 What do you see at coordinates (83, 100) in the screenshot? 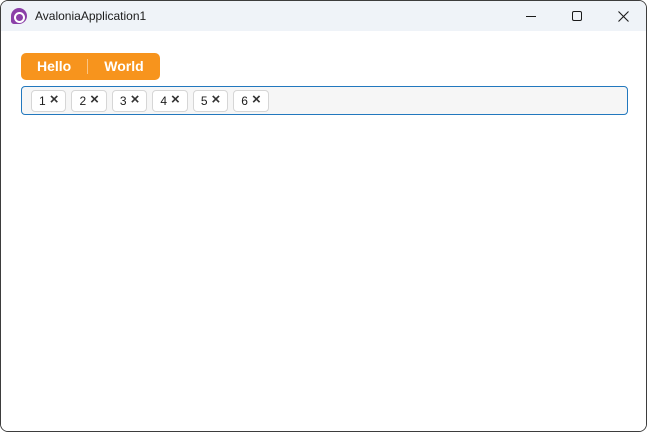
I see `chip-label: 2` at bounding box center [83, 100].